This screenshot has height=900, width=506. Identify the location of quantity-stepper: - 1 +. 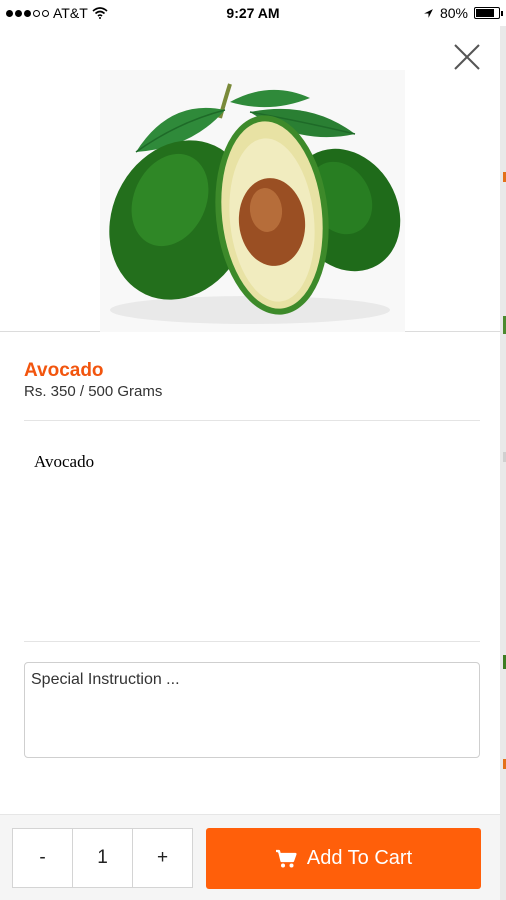
(102, 858).